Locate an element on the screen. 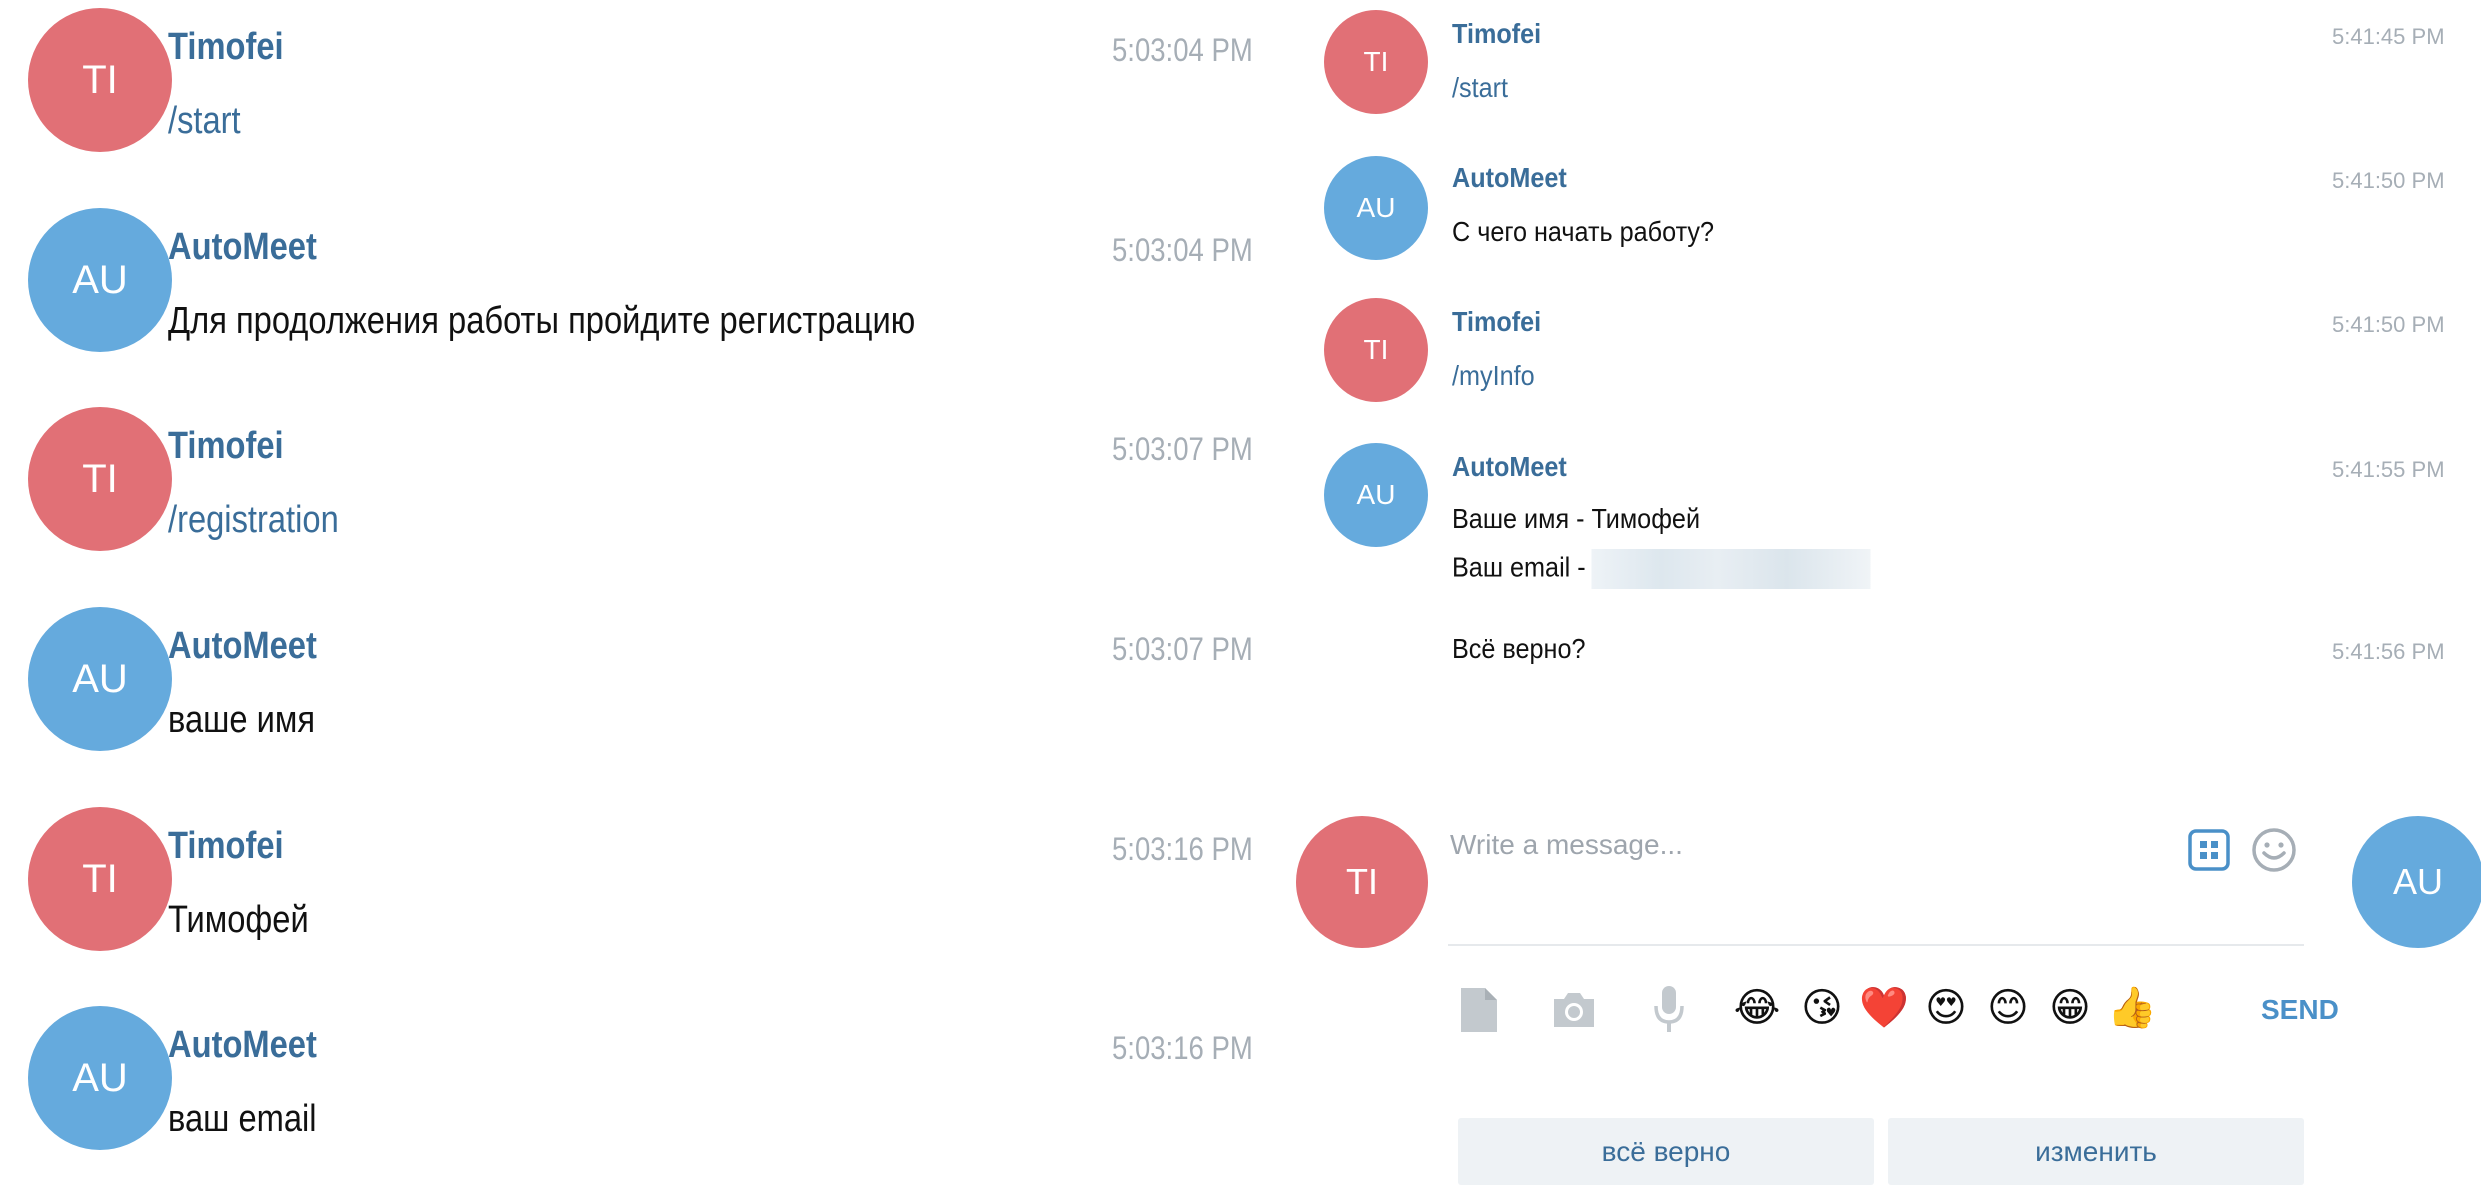  message-text: Ваш email - is located at coordinates (1661, 569).